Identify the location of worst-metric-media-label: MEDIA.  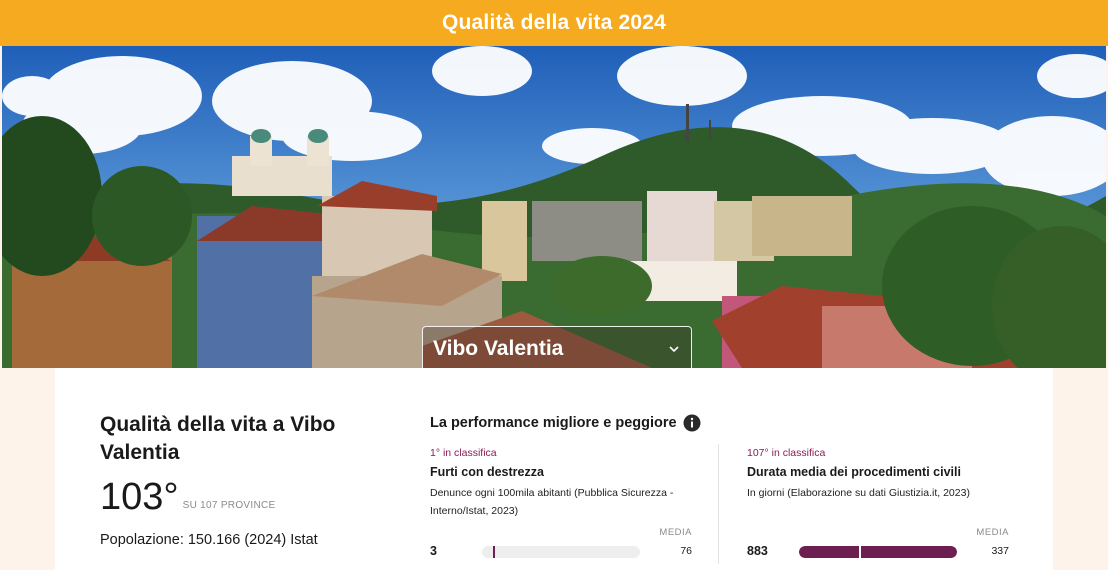
(992, 532).